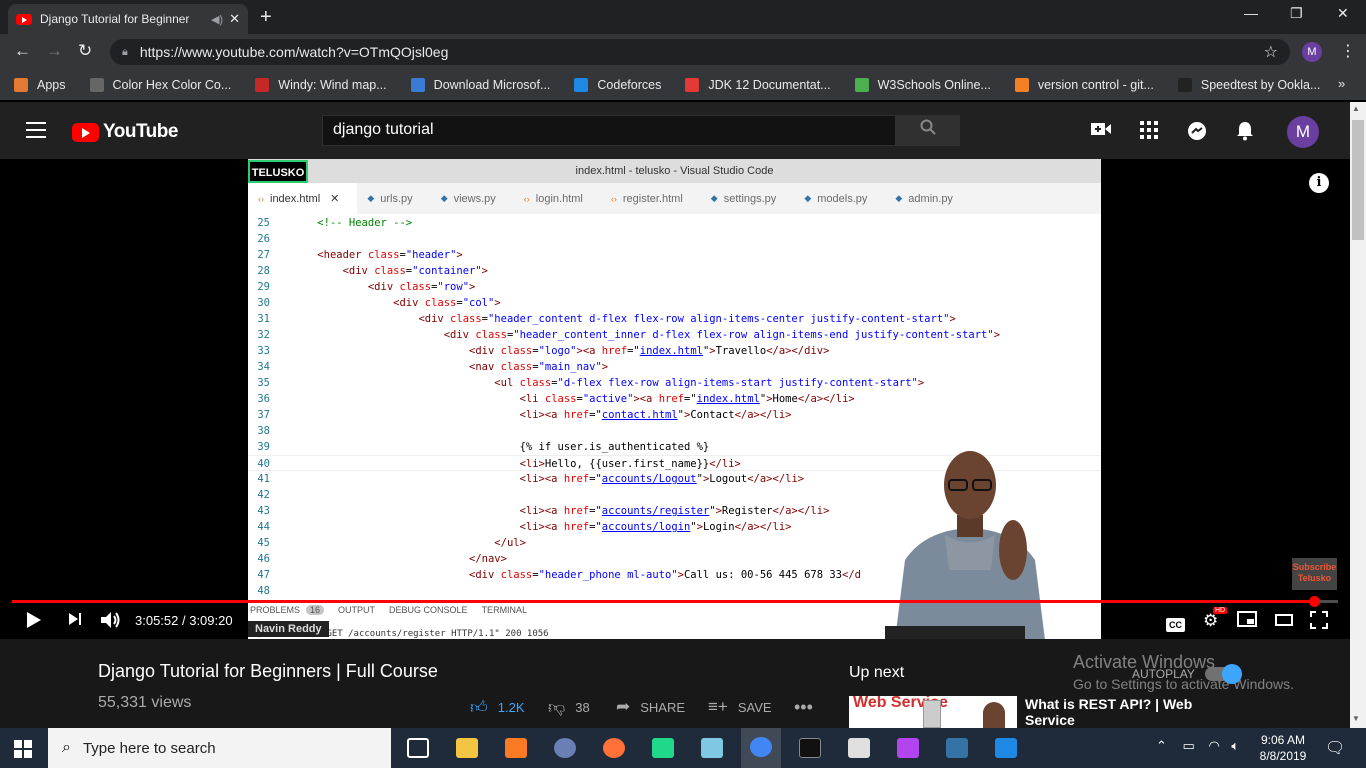 The image size is (1366, 768). What do you see at coordinates (674, 239) in the screenshot?
I see `code-line: 26` at bounding box center [674, 239].